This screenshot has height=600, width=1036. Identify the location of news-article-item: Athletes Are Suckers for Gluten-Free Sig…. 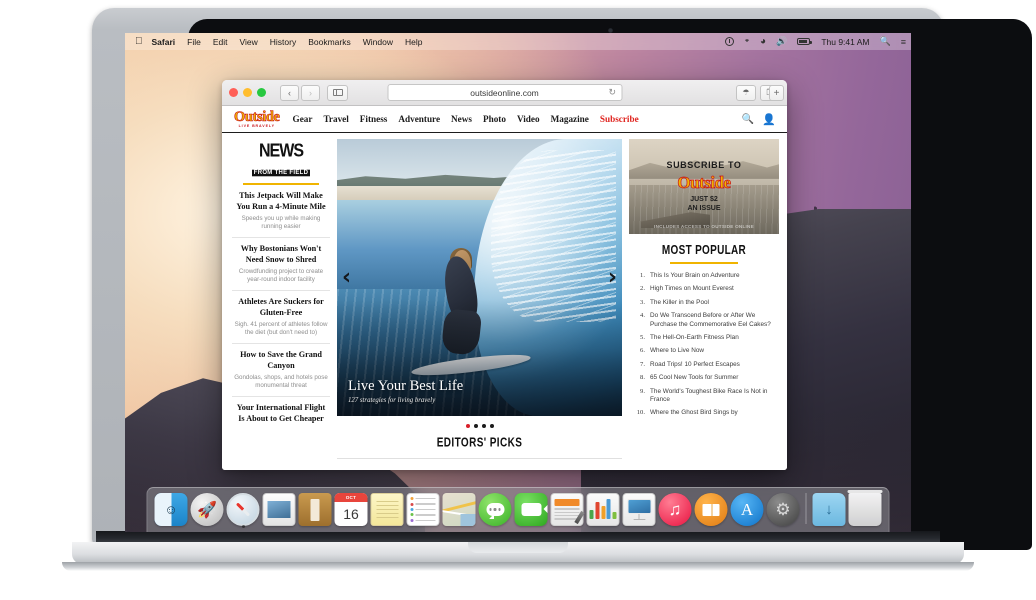
(281, 317).